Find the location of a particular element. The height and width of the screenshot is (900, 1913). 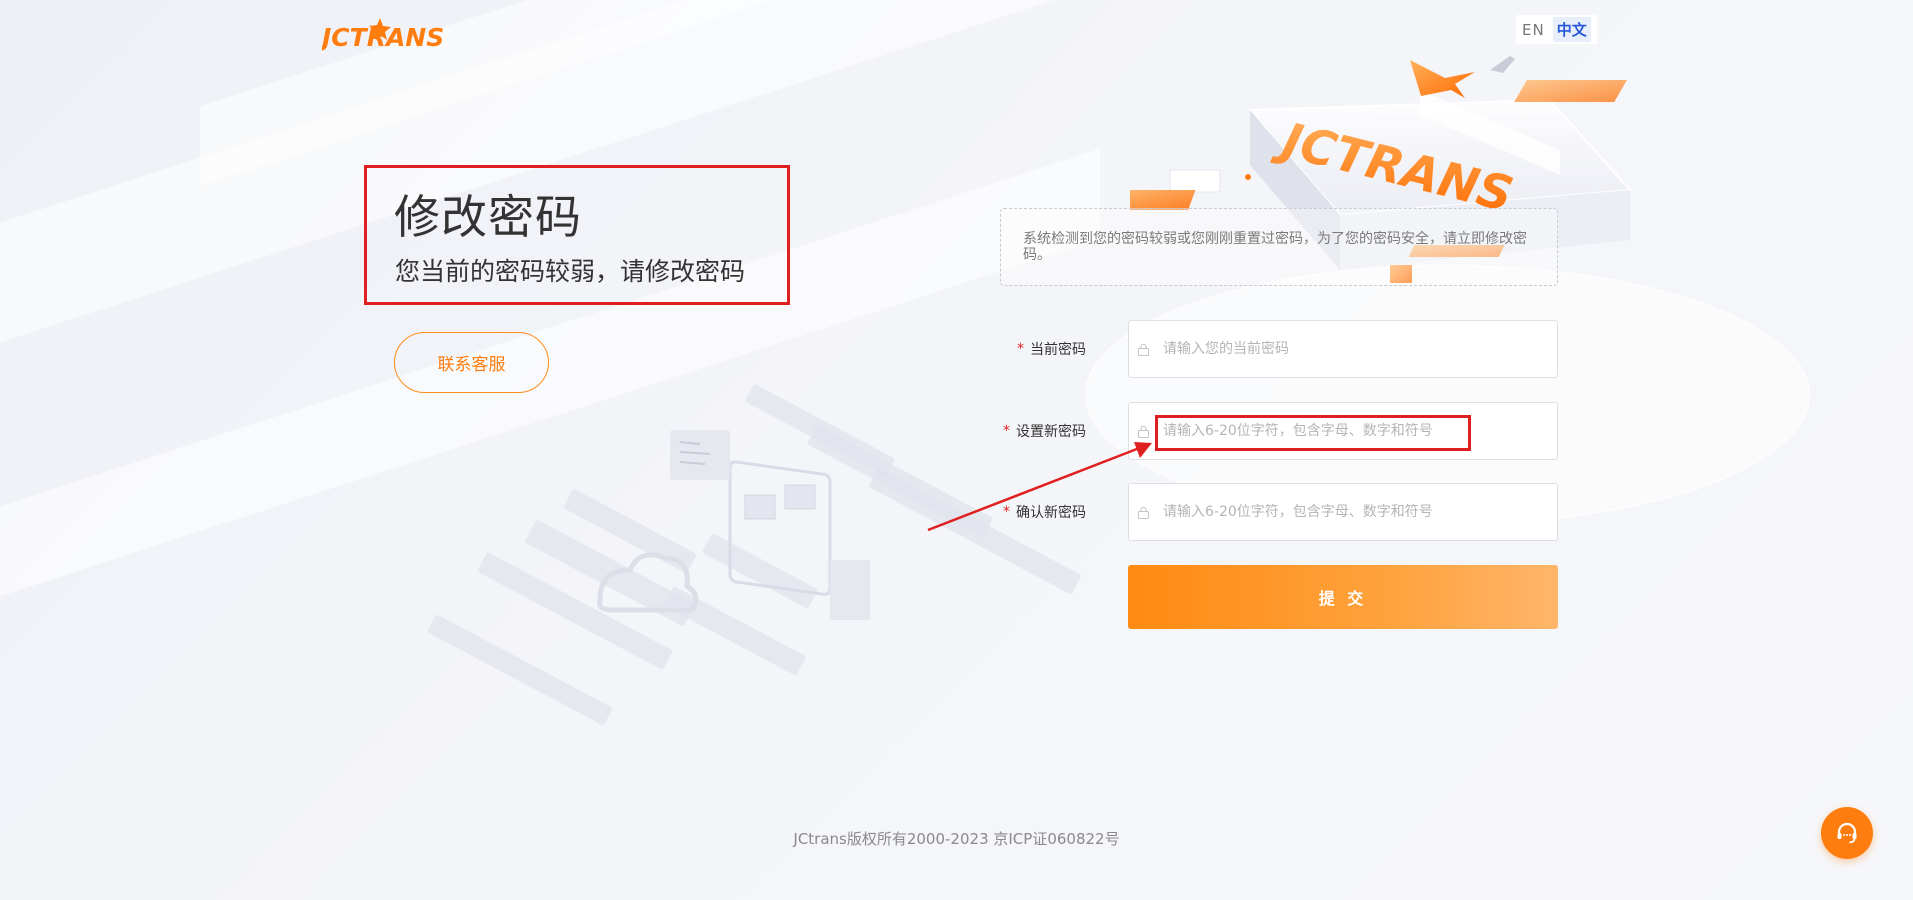

contact-support-button: 联系客服 is located at coordinates (471, 362).